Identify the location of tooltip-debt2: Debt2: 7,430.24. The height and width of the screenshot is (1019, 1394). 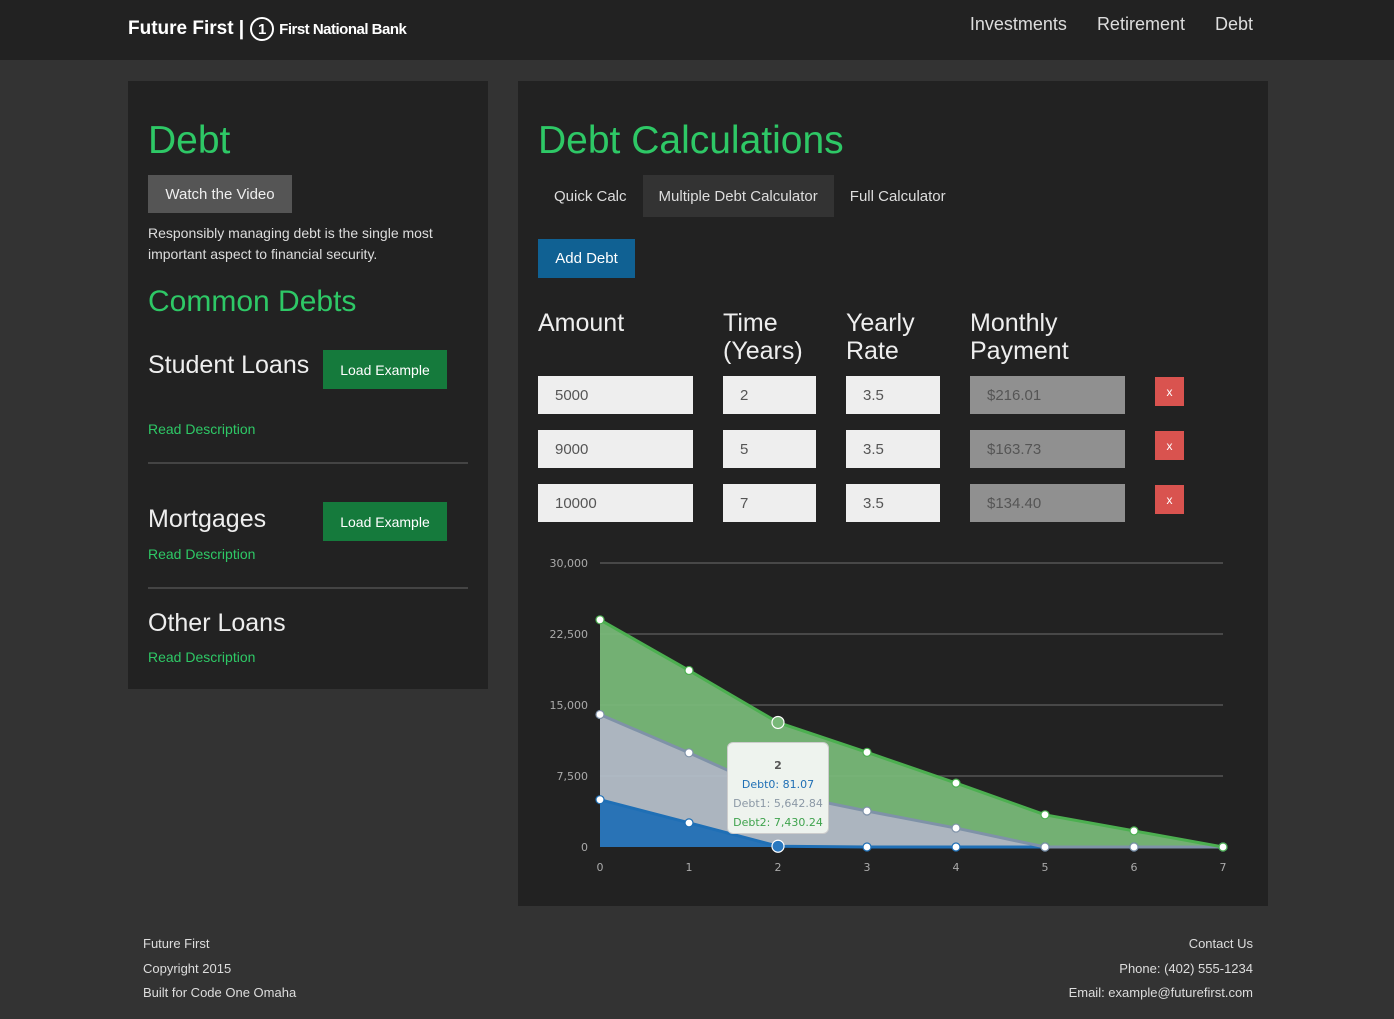
(778, 822).